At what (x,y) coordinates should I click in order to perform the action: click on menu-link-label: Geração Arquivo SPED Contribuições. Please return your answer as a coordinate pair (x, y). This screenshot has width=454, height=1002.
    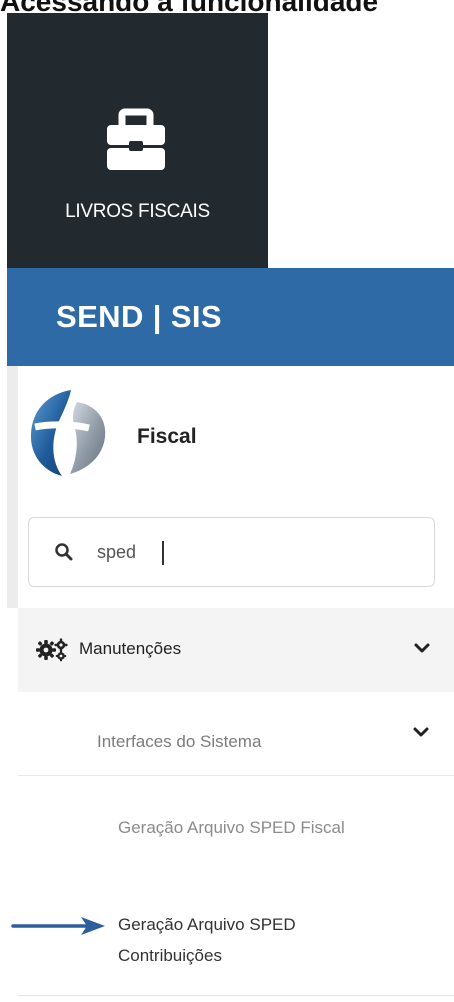
    Looking at the image, I should click on (248, 940).